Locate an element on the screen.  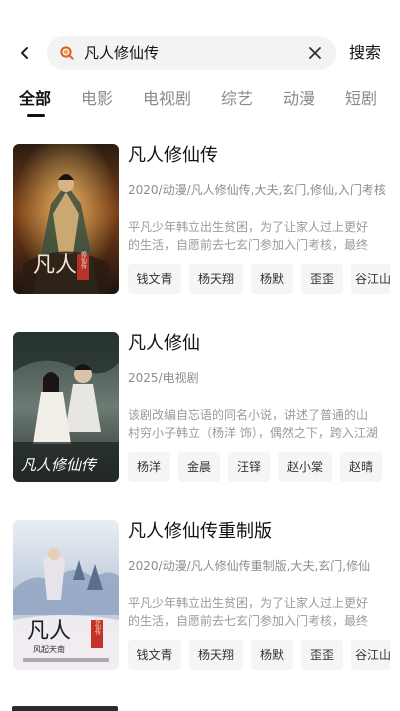
search-button: 搜索 is located at coordinates (365, 53).